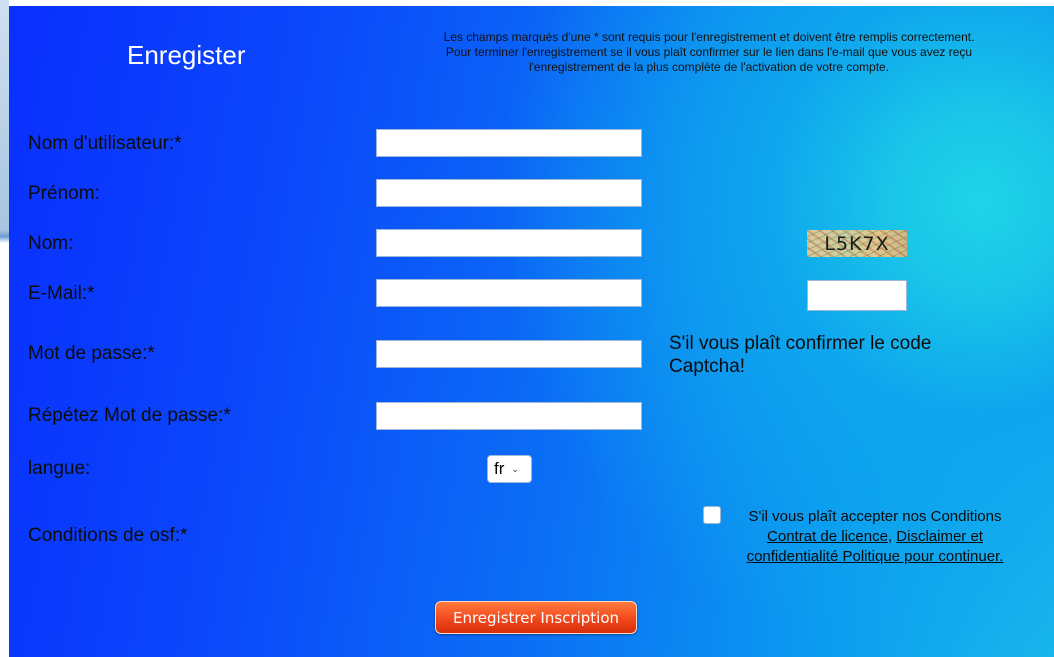  I want to click on email-label: E-Mail:*, so click(61, 293).